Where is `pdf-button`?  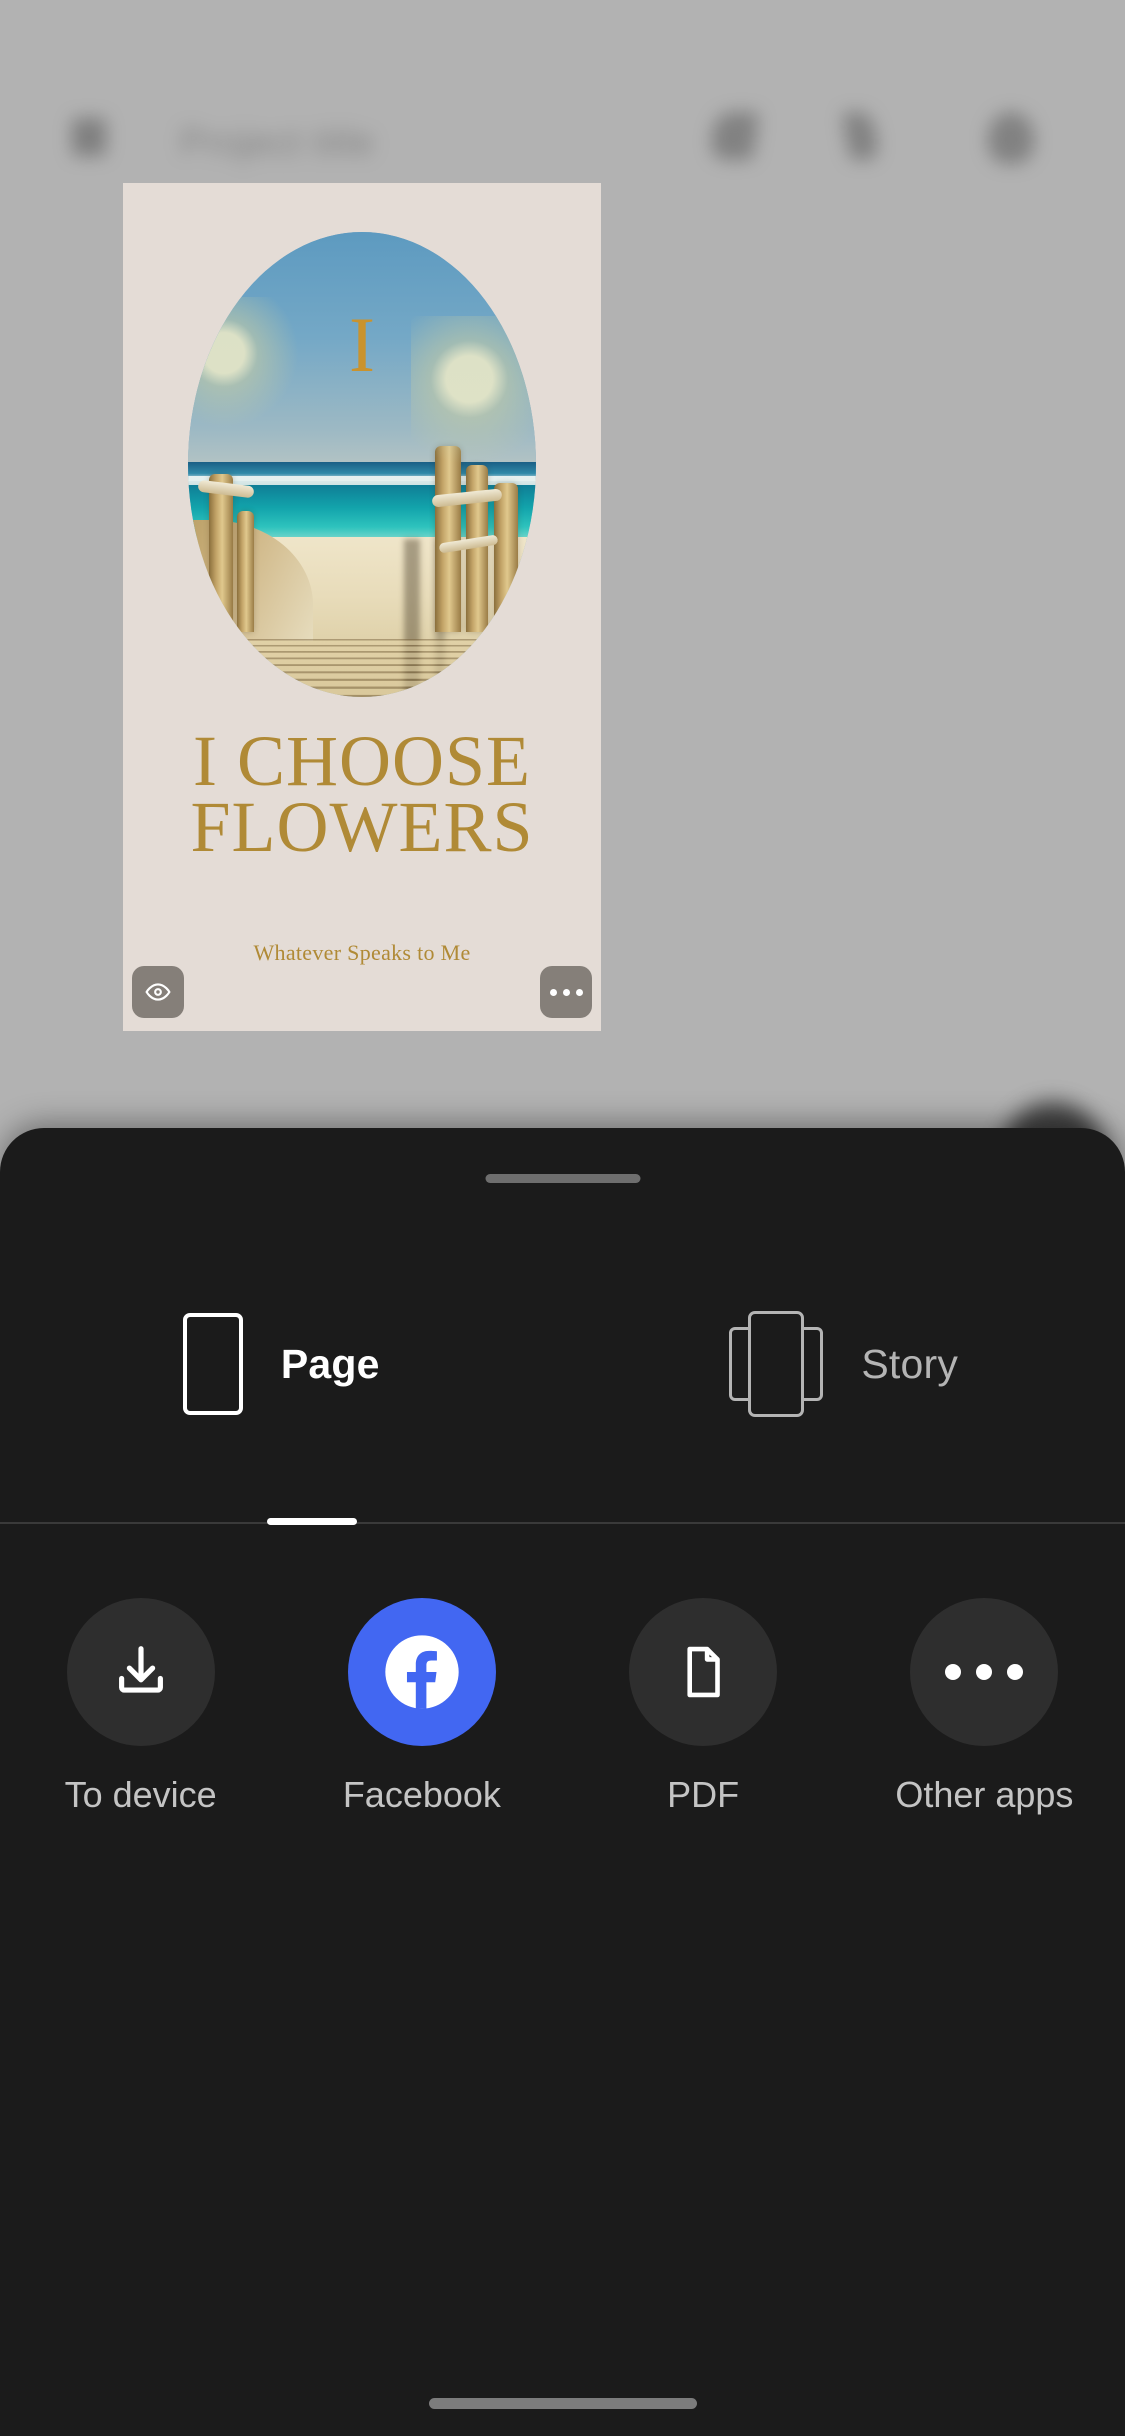
pdf-button is located at coordinates (703, 1672).